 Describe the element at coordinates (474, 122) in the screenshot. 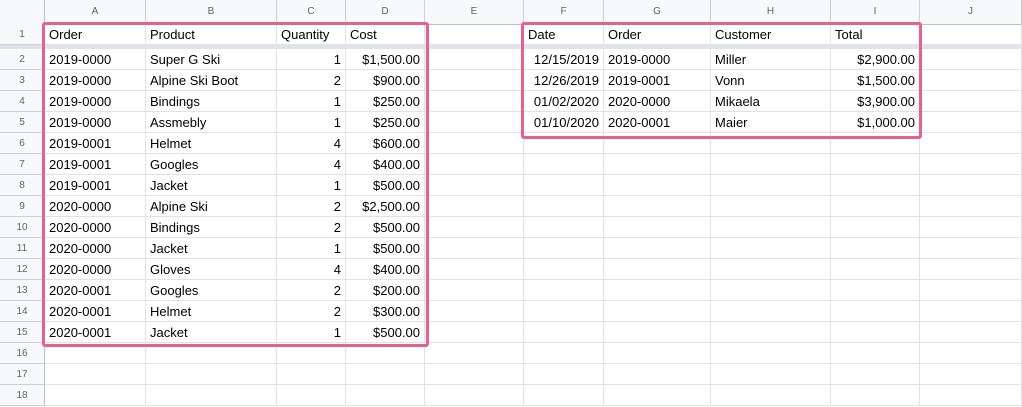

I see `cell-e5` at that location.